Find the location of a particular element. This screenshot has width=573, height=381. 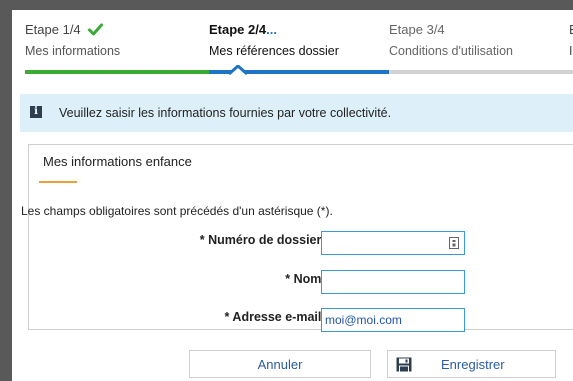

step-3-subtitle: Conditions d'utilisation is located at coordinates (451, 51).